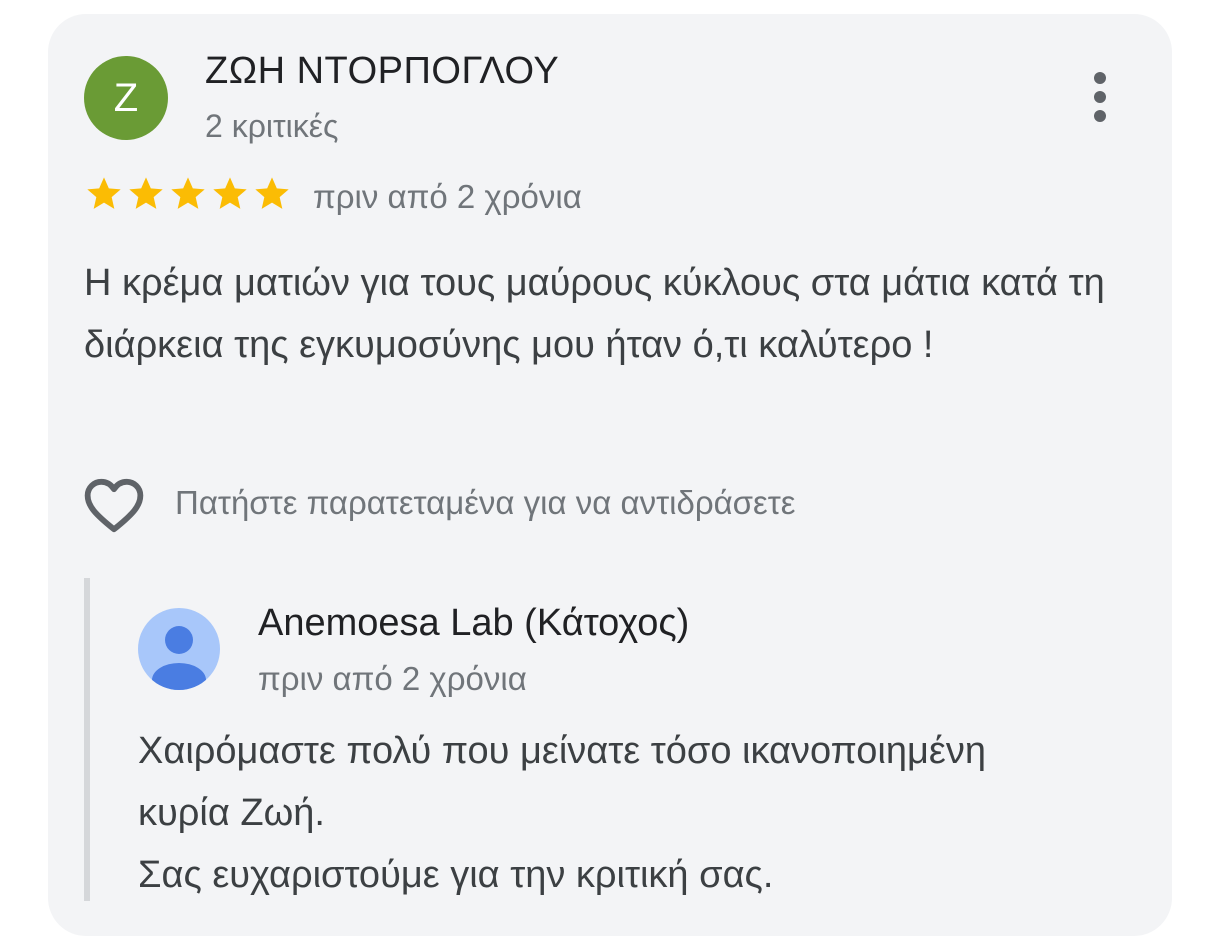 The image size is (1220, 949). I want to click on author-review-count: 2 κριτικές, so click(272, 126).